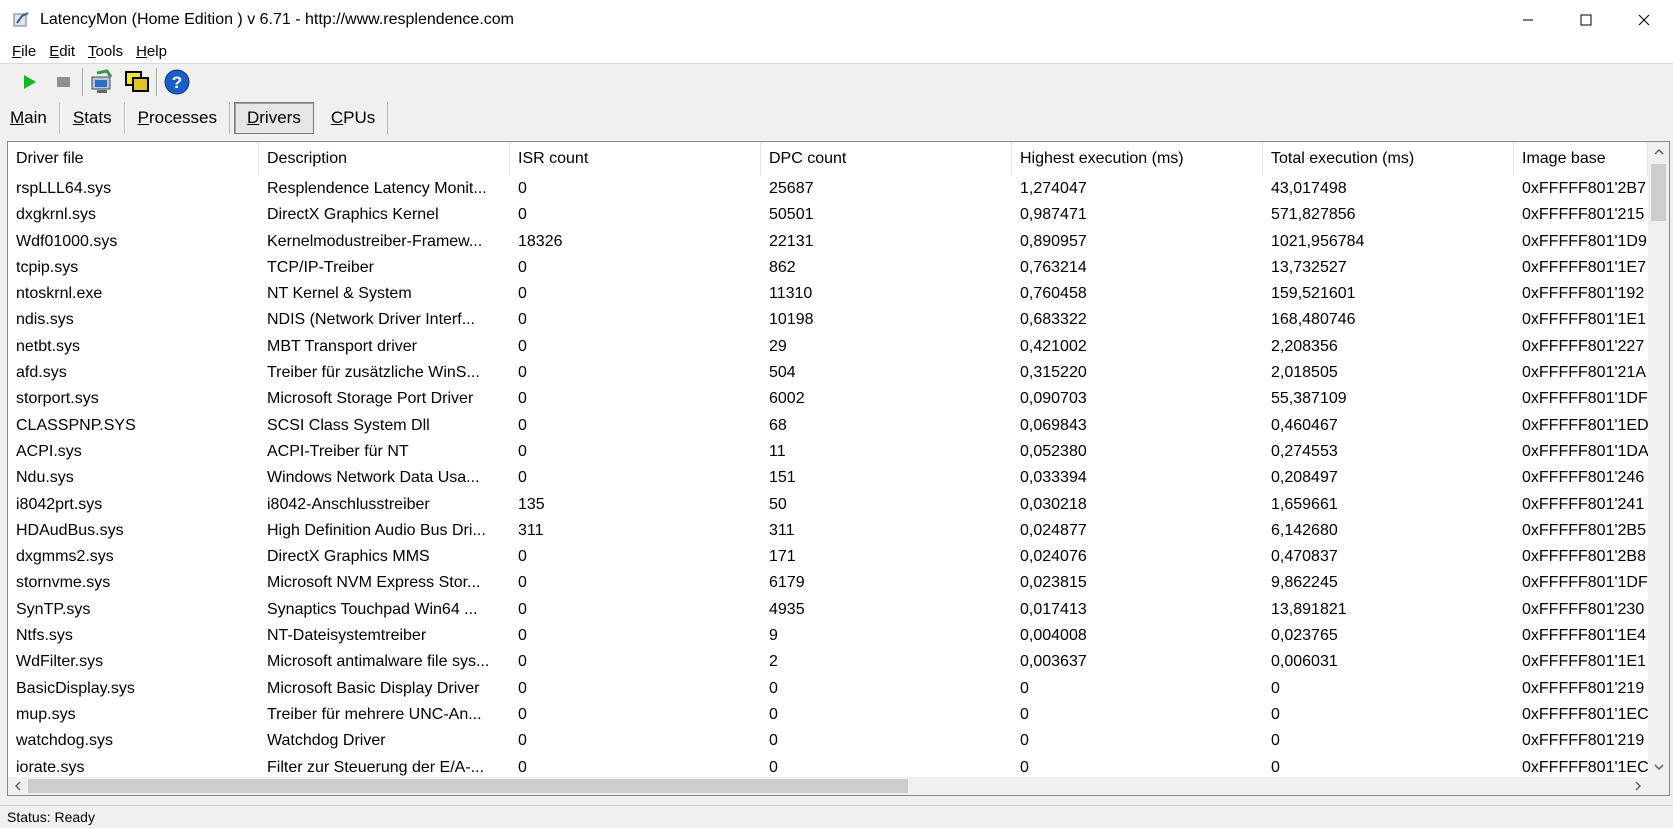 The height and width of the screenshot is (828, 1673). What do you see at coordinates (1638, 786) in the screenshot?
I see `scroll-right-button` at bounding box center [1638, 786].